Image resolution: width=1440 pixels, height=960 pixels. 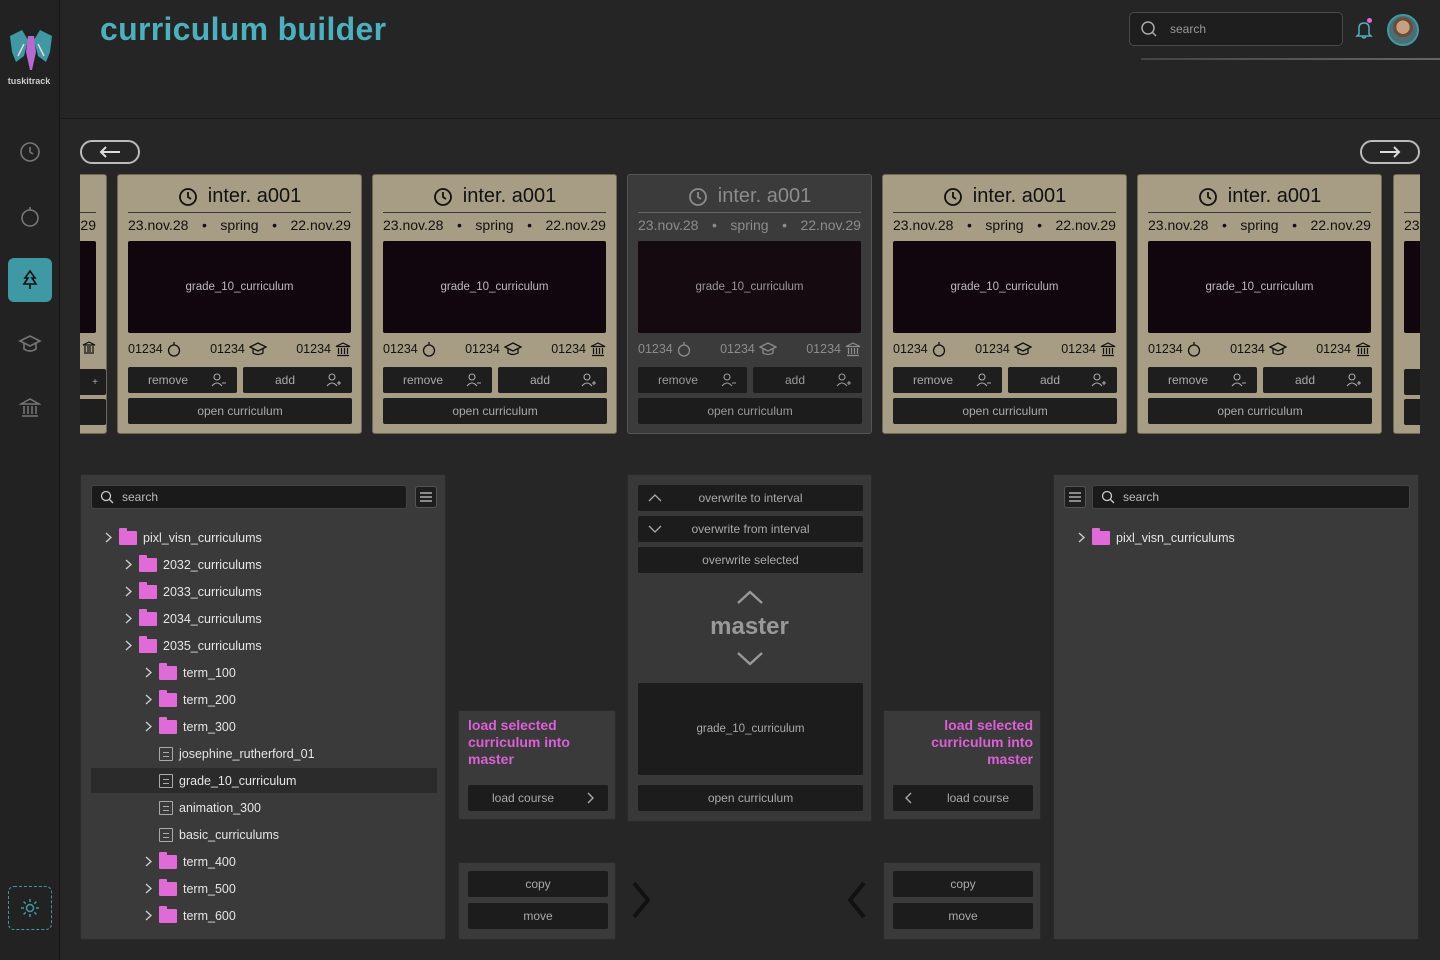 What do you see at coordinates (1364, 30) in the screenshot?
I see `notifications-button` at bounding box center [1364, 30].